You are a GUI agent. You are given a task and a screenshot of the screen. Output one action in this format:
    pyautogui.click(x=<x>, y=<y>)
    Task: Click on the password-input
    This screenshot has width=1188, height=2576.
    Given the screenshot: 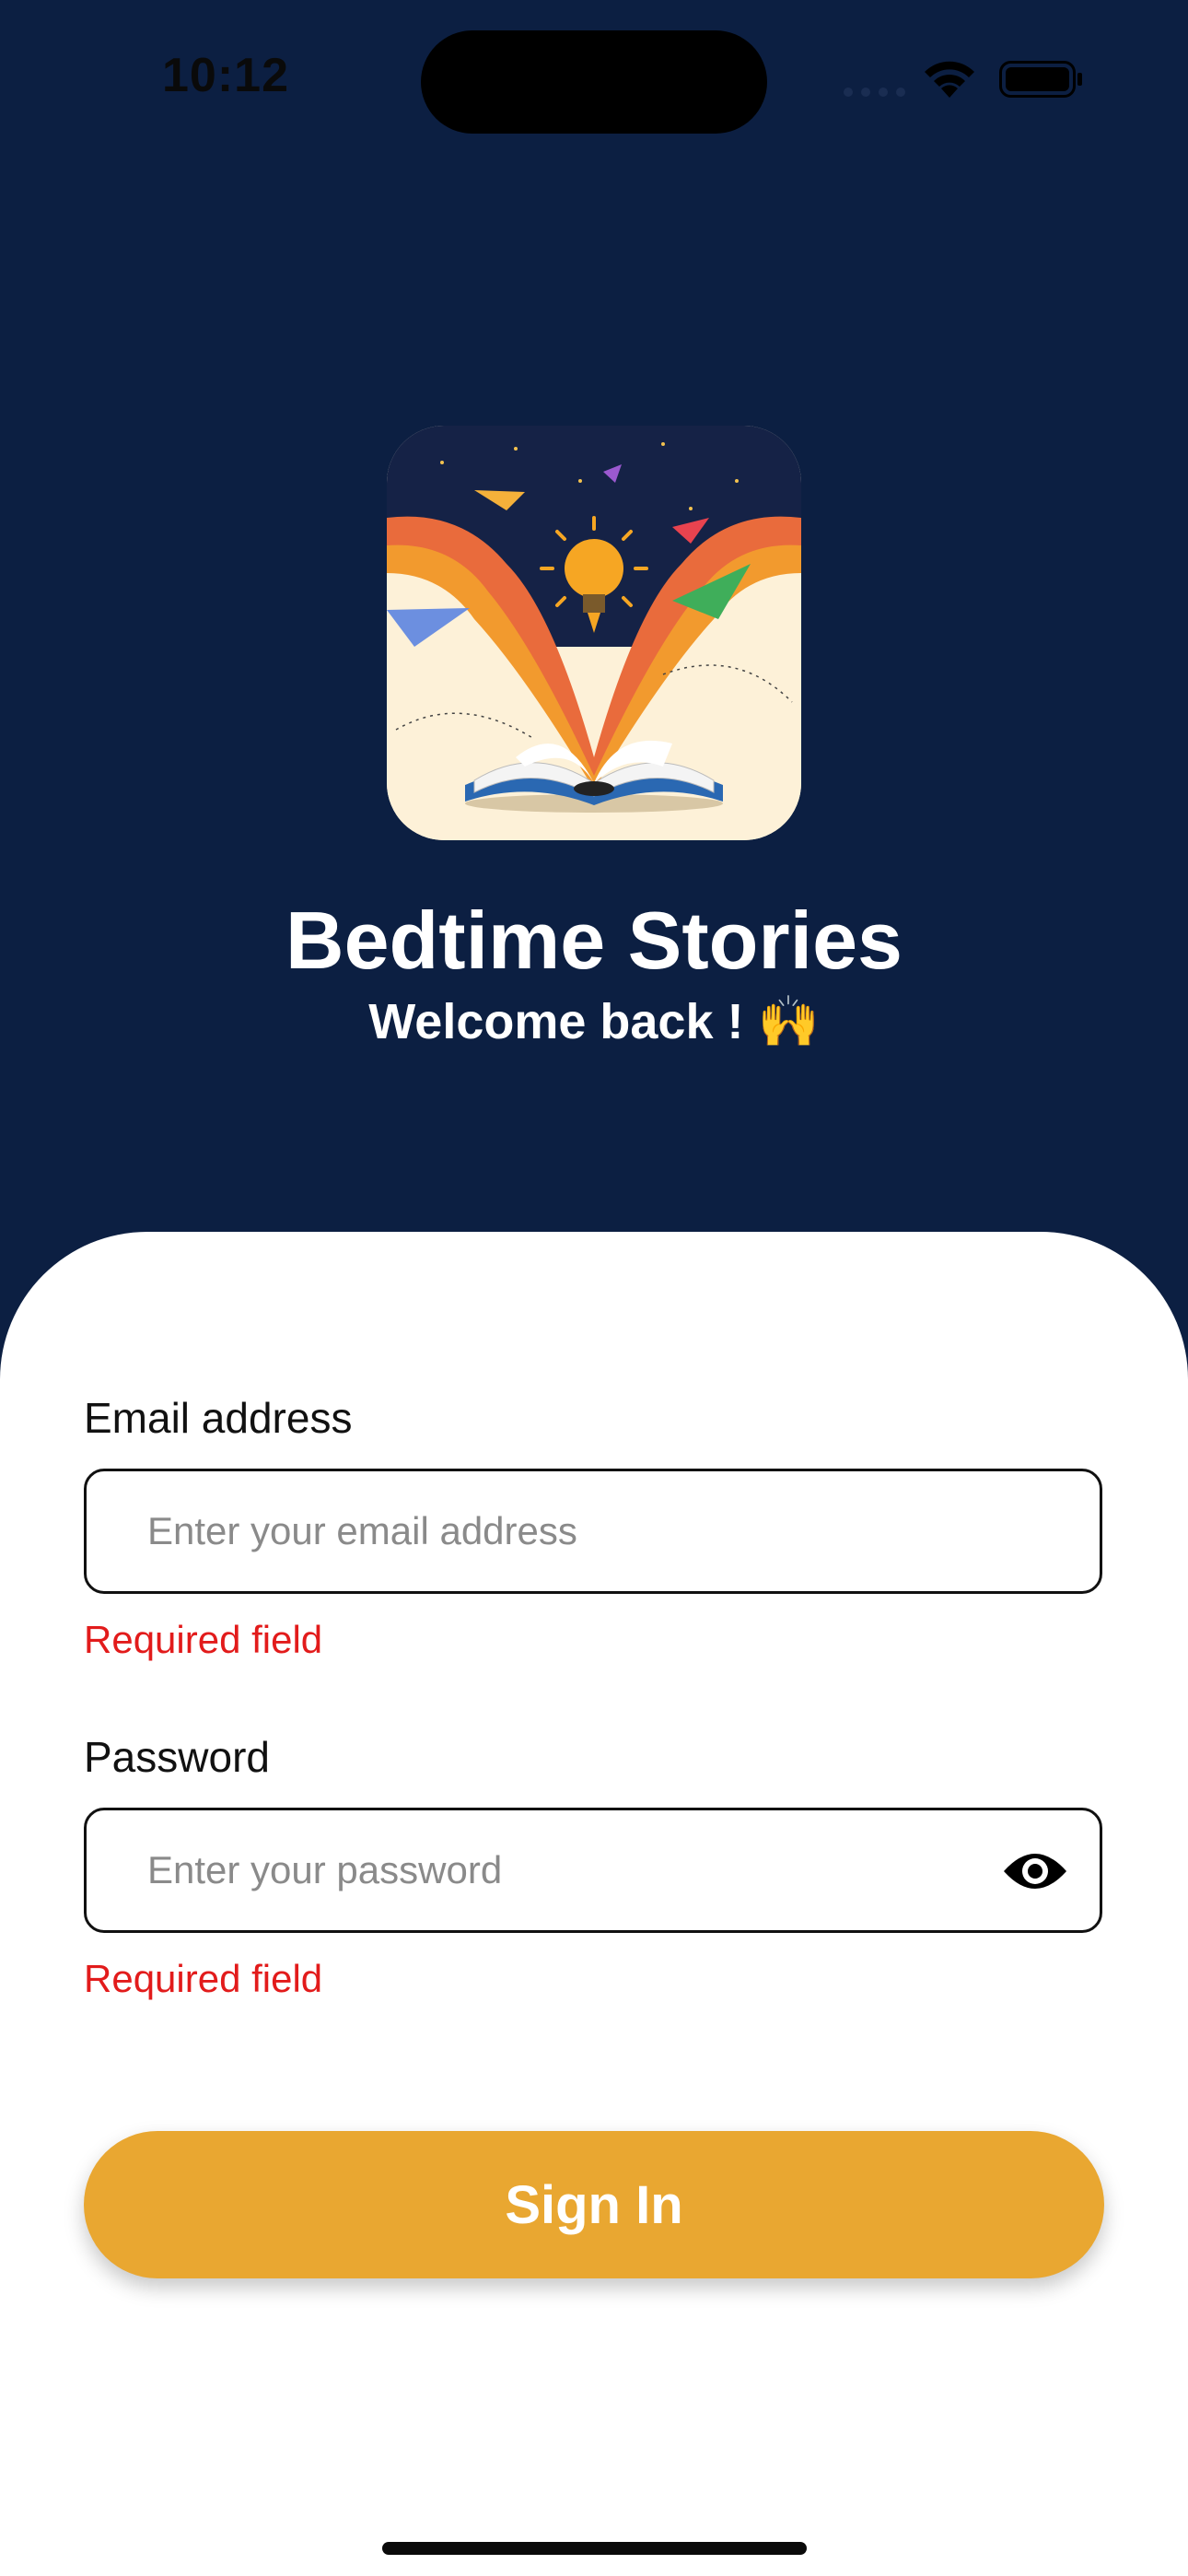 What is the action you would take?
    pyautogui.click(x=561, y=1870)
    